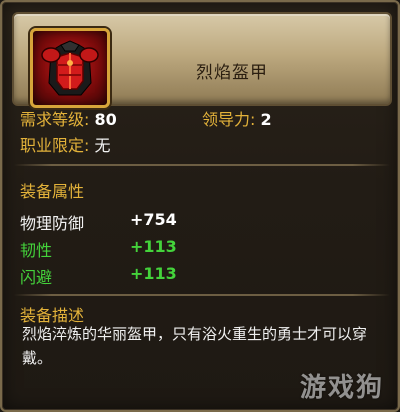  I want to click on leadership-row: 领导力: 2, so click(237, 118).